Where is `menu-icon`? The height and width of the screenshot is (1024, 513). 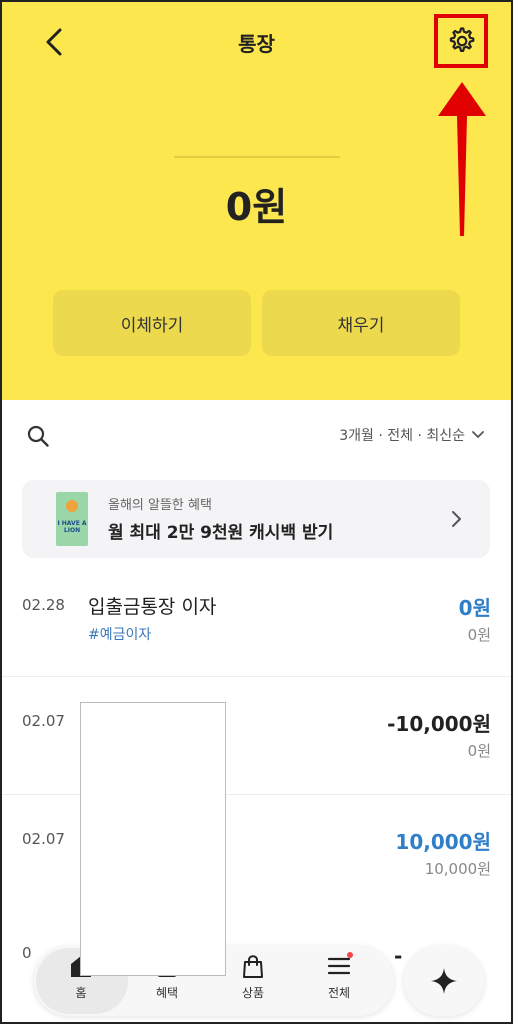 menu-icon is located at coordinates (340, 963).